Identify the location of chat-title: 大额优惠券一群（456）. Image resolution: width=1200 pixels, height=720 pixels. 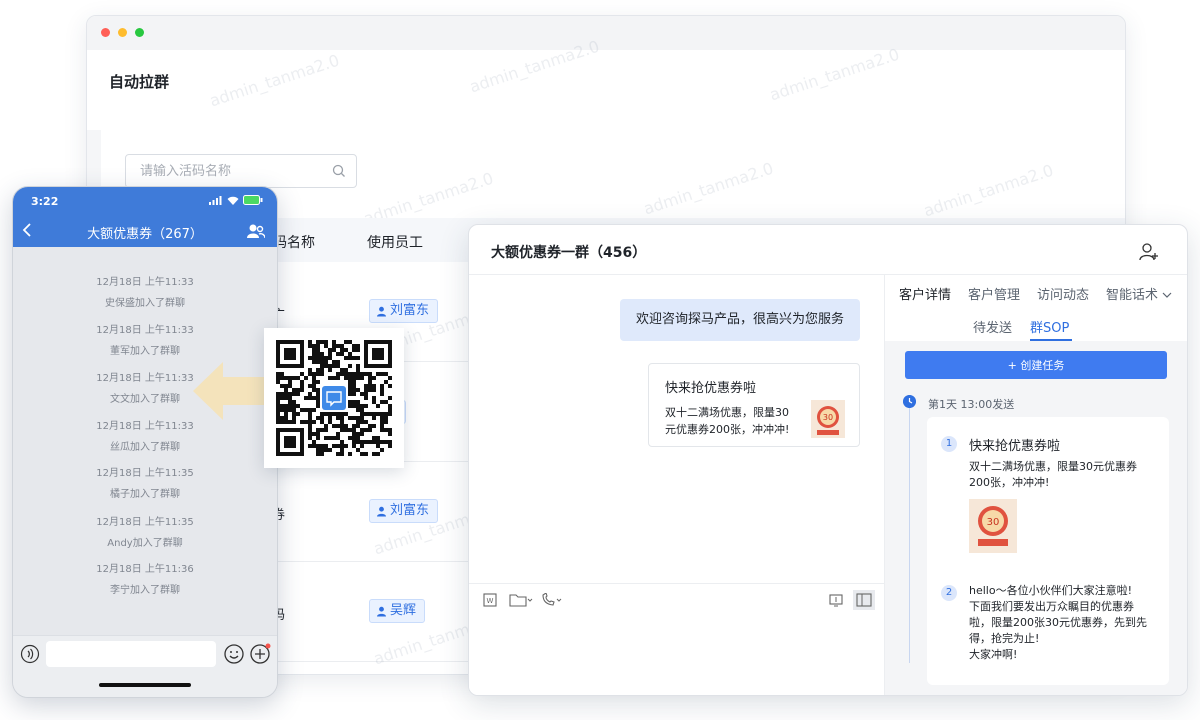
(569, 253).